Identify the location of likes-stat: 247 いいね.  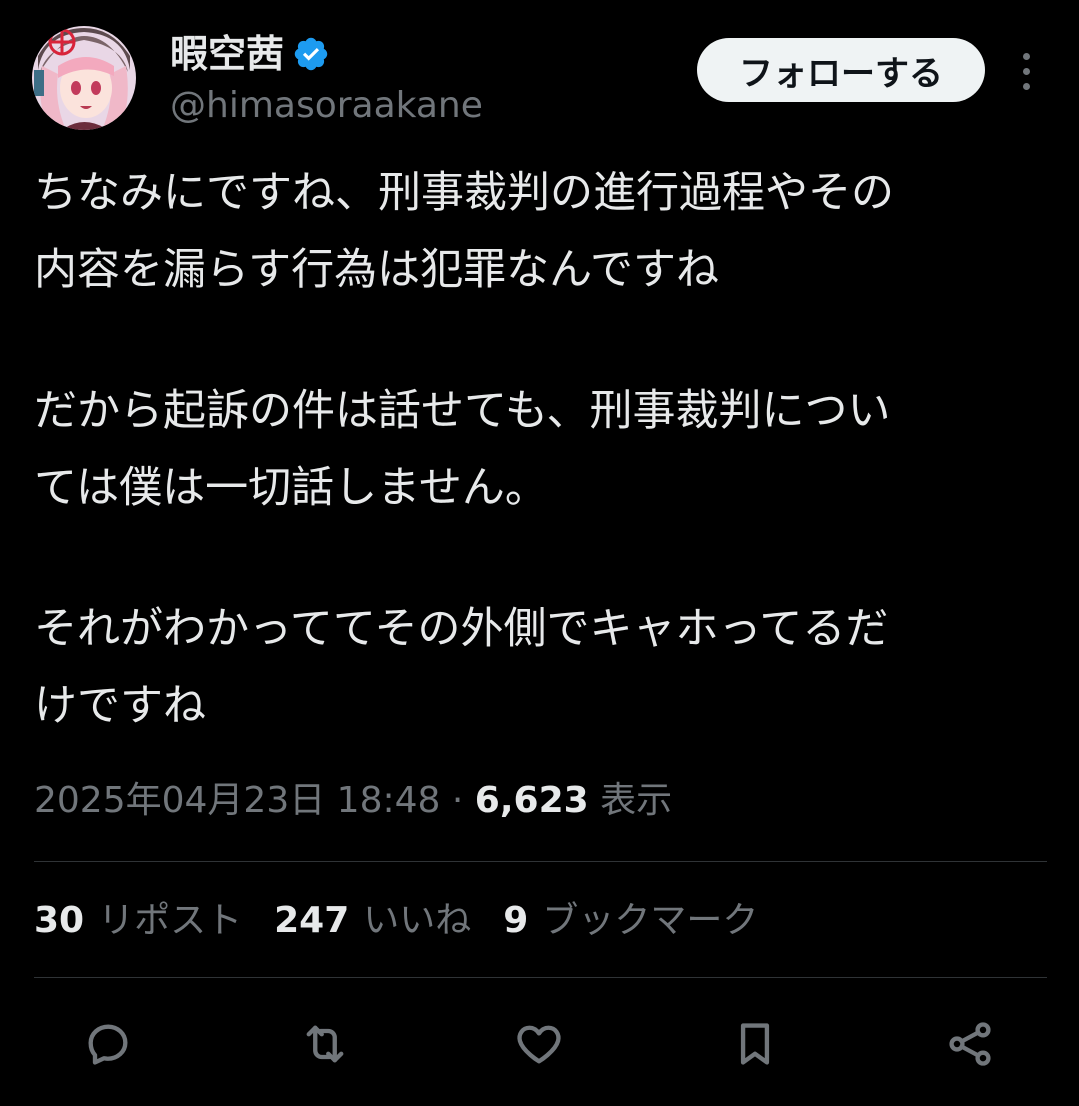
(372, 921).